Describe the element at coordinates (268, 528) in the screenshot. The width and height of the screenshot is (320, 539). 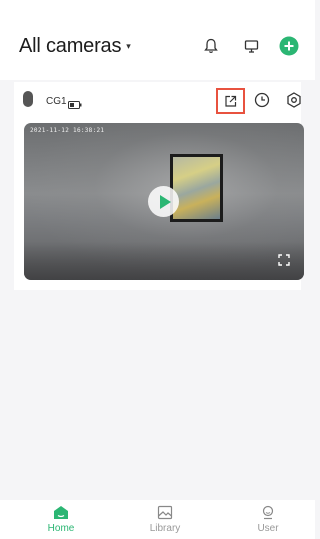
I see `tab-label-user: User` at that location.